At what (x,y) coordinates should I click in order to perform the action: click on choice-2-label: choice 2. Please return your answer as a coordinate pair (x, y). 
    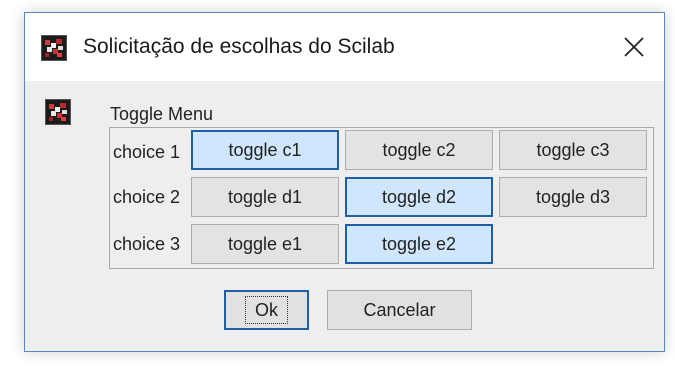
    Looking at the image, I should click on (147, 197).